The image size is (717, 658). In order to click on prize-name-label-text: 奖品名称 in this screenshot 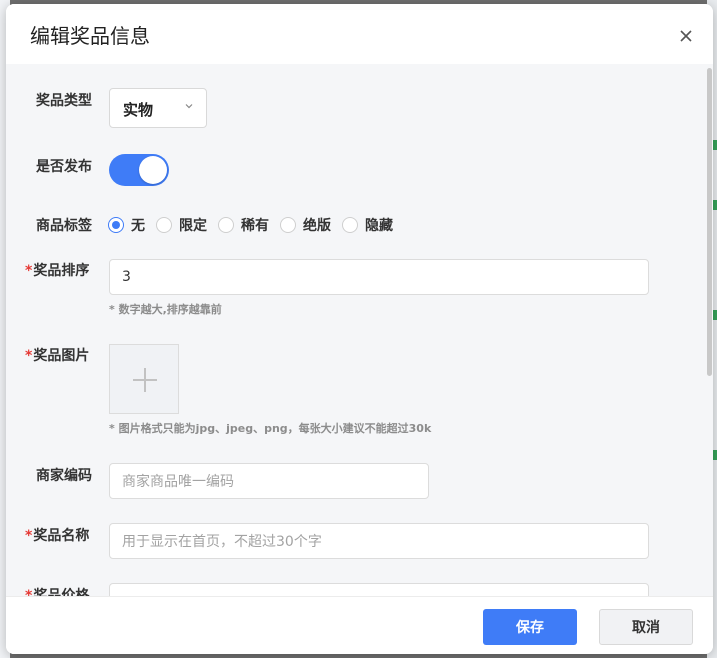, I will do `click(61, 536)`.